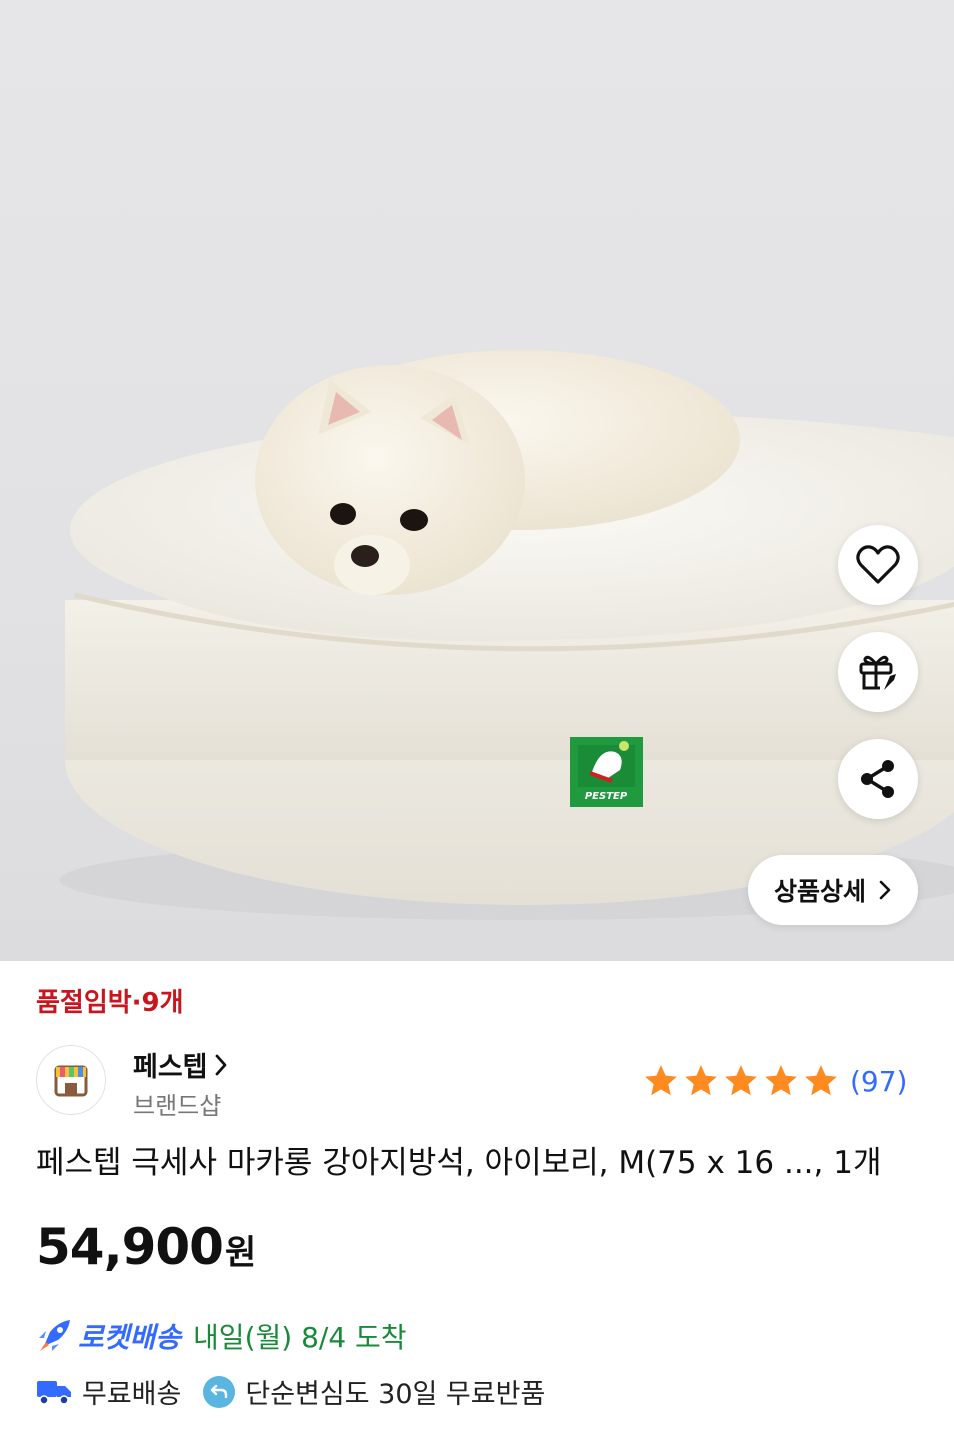 The height and width of the screenshot is (1440, 954). Describe the element at coordinates (54, 1335) in the screenshot. I see `rocket-icon` at that location.